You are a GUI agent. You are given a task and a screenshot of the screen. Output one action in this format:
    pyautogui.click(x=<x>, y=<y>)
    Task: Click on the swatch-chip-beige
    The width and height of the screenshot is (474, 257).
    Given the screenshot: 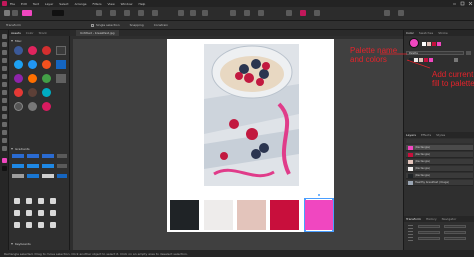 What is the action you would take?
    pyautogui.click(x=429, y=44)
    